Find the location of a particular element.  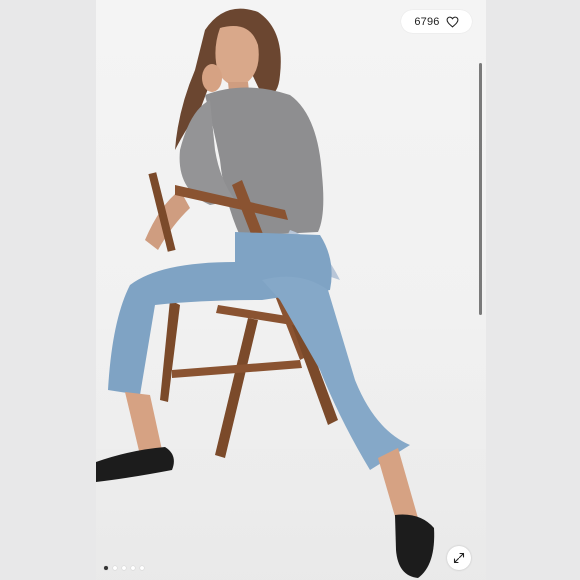

vertical-scrollbar is located at coordinates (480, 189).